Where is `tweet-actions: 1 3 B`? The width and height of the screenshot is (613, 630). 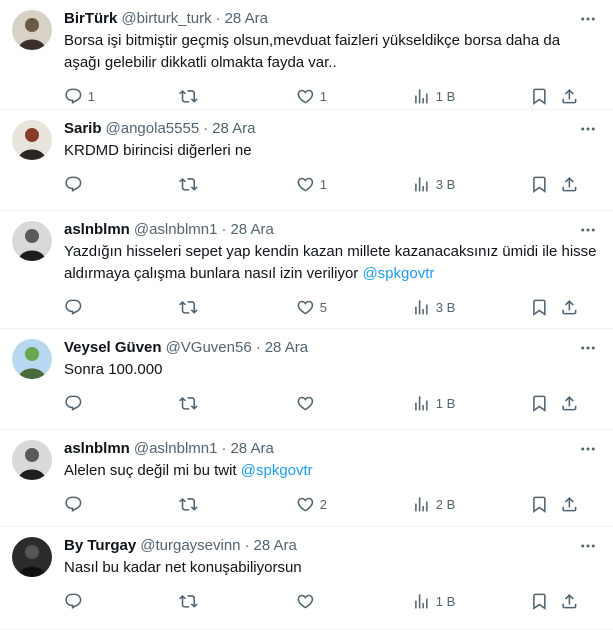 tweet-actions: 1 3 B is located at coordinates (330, 185).